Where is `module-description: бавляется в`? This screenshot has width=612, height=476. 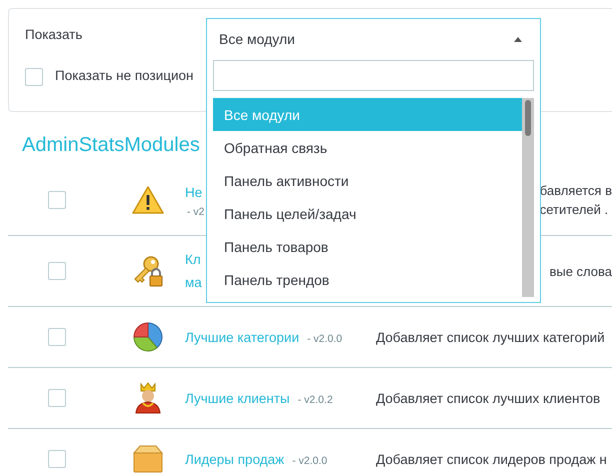 module-description: бавляется в is located at coordinates (576, 191).